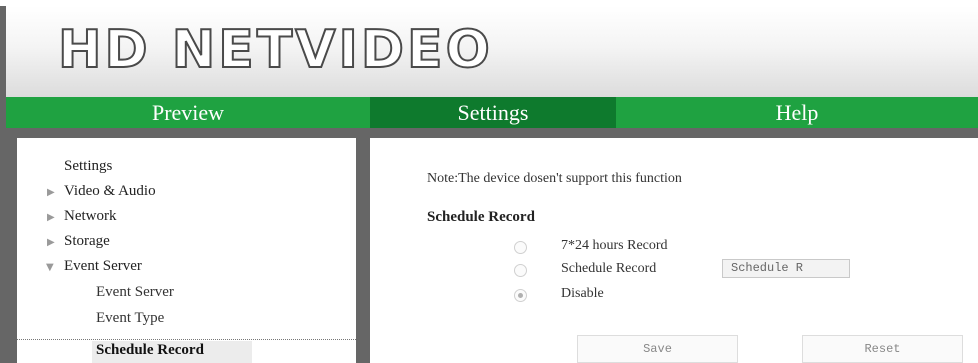  Describe the element at coordinates (614, 245) in the screenshot. I see `radio-label-24h-record: 7*24 hours Record` at that location.